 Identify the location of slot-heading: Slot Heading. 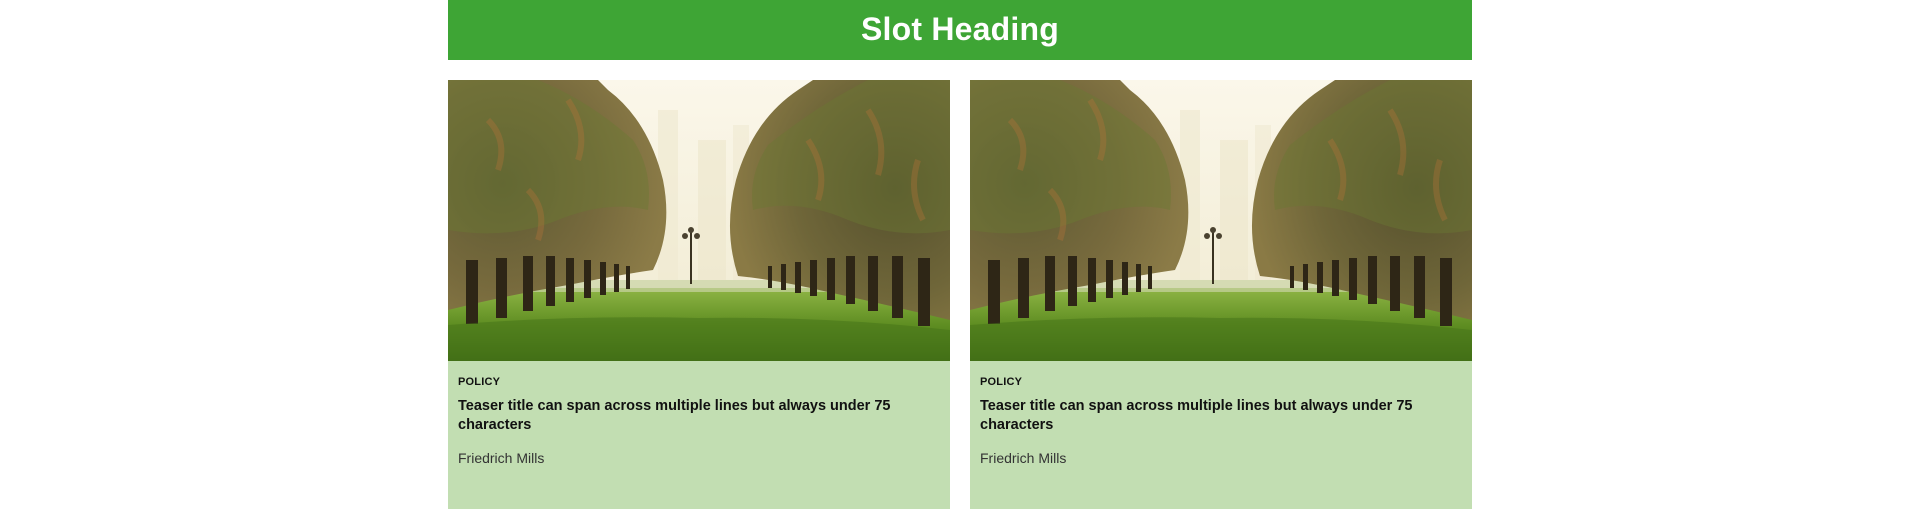
(960, 28).